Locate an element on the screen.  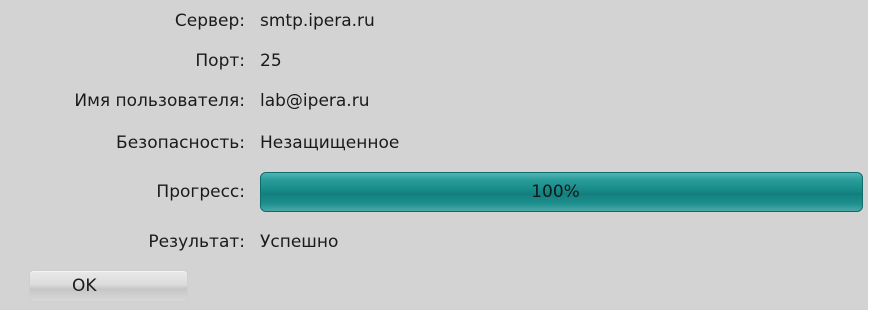
result-value: Успешно is located at coordinates (299, 242).